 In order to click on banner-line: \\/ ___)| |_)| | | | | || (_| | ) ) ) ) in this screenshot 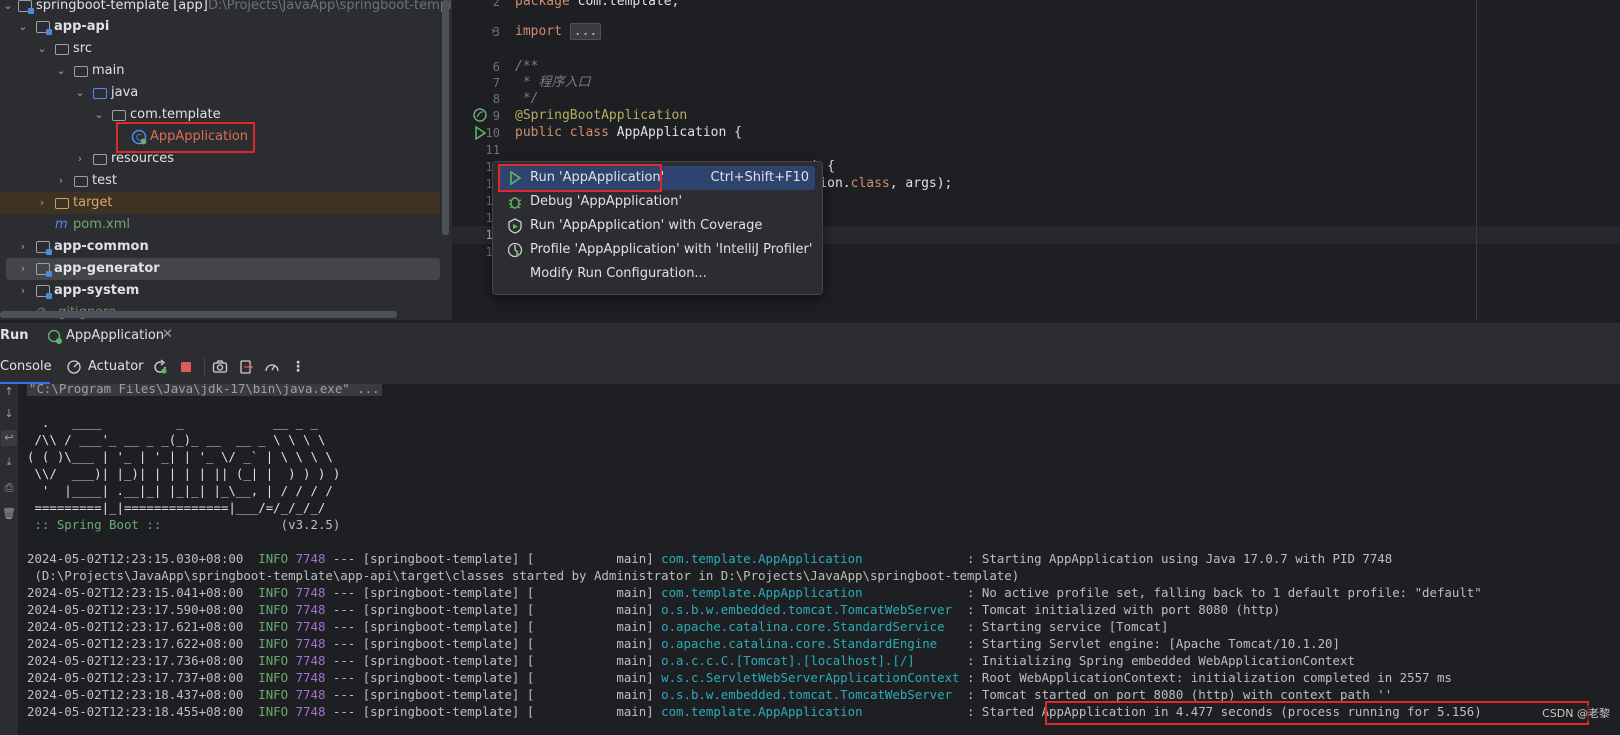, I will do `click(184, 473)`.